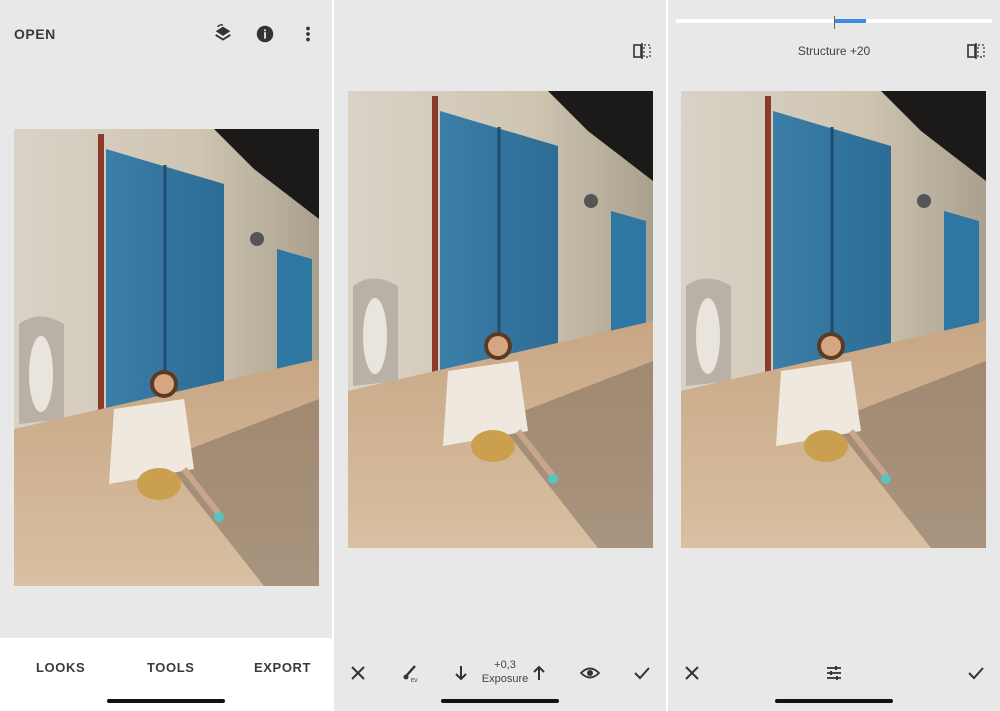 This screenshot has width=1000, height=711. Describe the element at coordinates (60, 667) in the screenshot. I see `tab-looks: LOOKS` at that location.